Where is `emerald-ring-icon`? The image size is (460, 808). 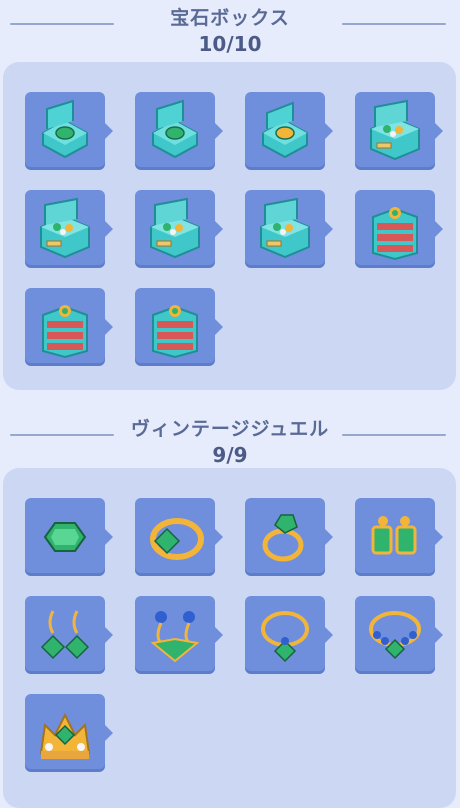
emerald-ring-icon is located at coordinates (177, 539).